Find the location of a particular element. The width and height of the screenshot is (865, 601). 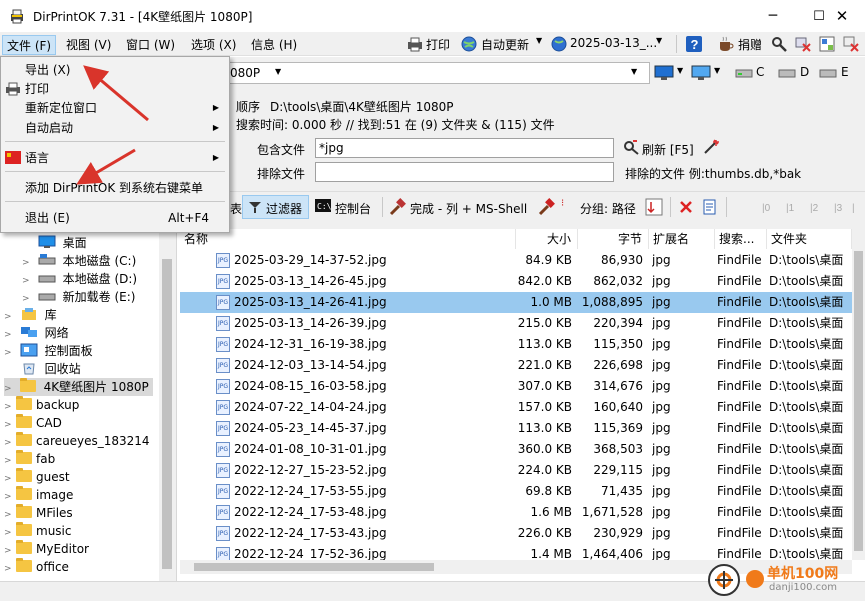

menu-item-add-context-menu: 添加 DirPrintOK 到系统右键菜单 is located at coordinates (115, 188).